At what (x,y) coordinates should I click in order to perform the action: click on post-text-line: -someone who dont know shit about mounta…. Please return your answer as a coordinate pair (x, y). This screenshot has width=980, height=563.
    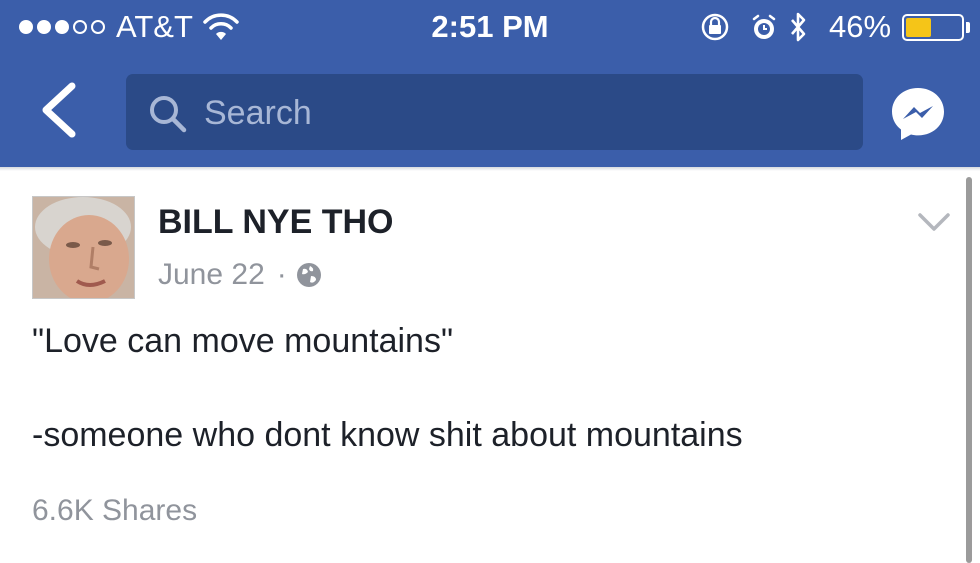
    Looking at the image, I should click on (387, 435).